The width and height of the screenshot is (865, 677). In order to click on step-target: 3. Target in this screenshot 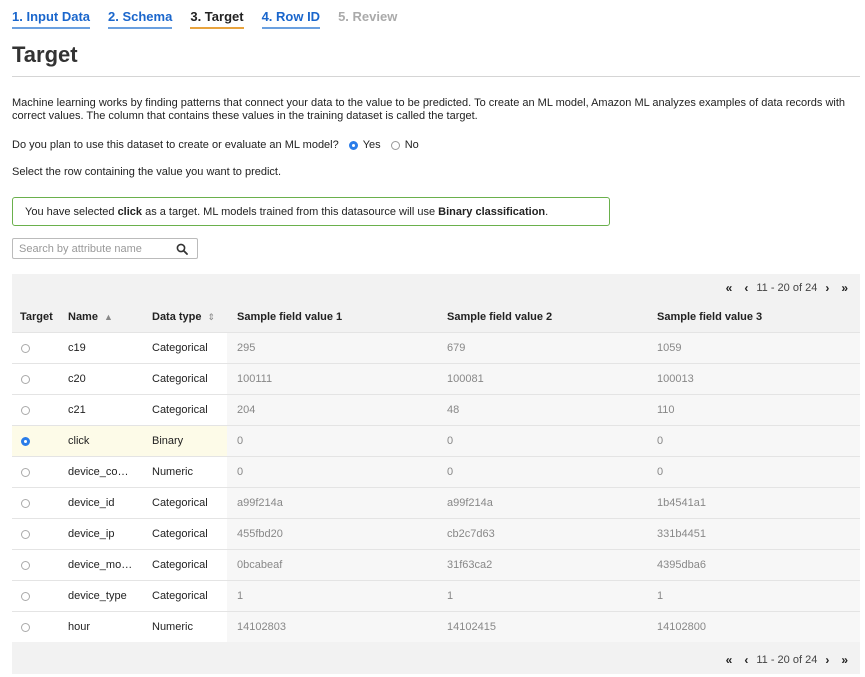, I will do `click(217, 19)`.